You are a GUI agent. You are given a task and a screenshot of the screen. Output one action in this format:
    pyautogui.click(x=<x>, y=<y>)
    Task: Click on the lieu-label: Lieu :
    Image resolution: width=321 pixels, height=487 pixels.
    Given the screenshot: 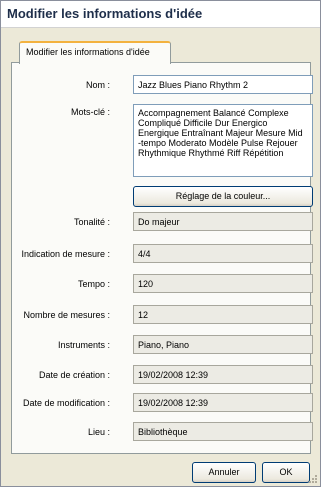 What is the action you would take?
    pyautogui.click(x=98, y=432)
    